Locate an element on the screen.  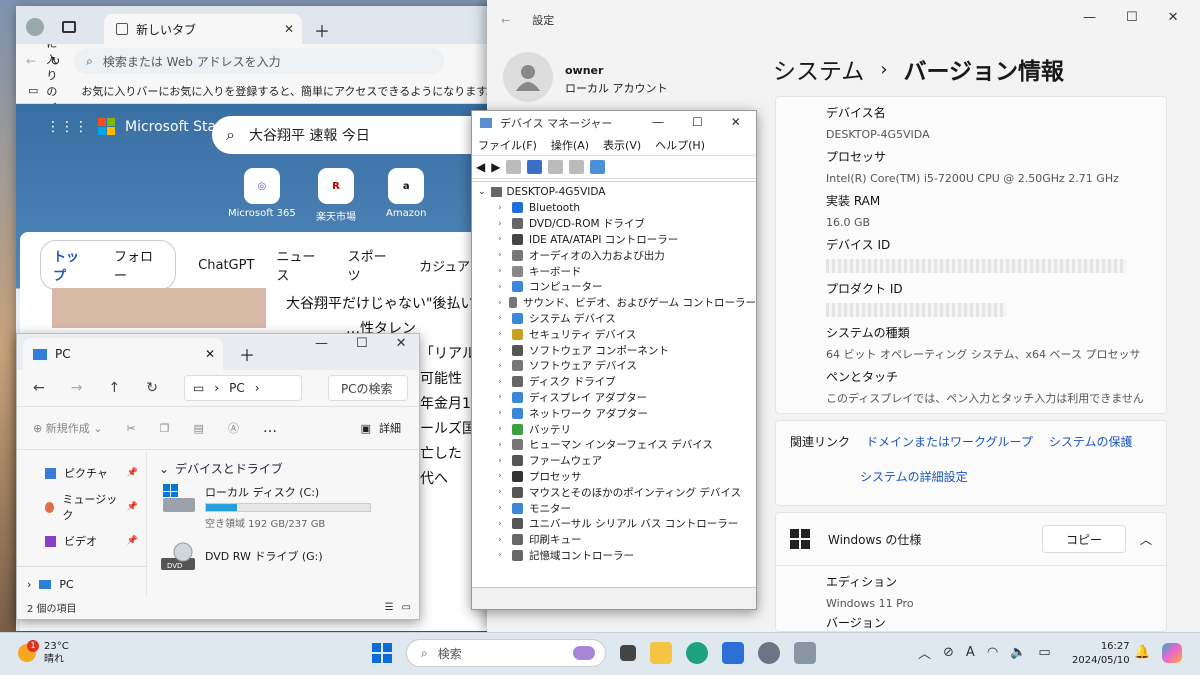
tree-item: › オーディオの入力および出力 is located at coordinates (614, 255).